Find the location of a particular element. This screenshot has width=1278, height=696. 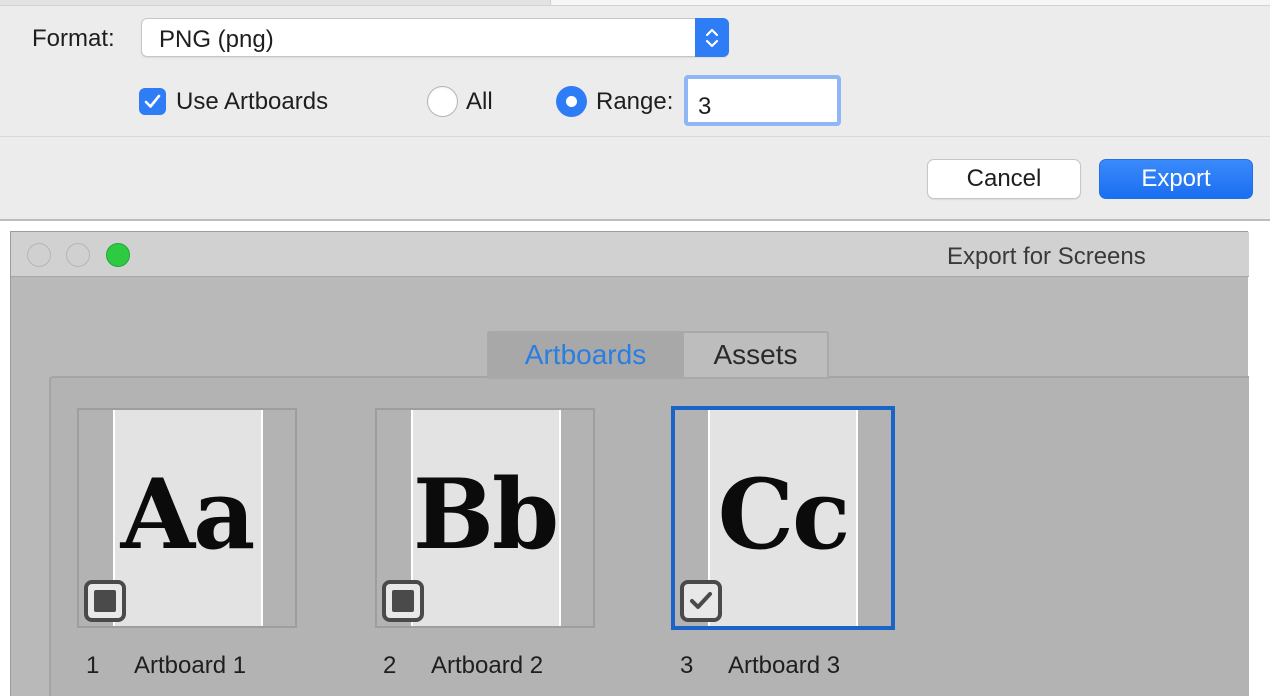

window-titlebar: Export for Screens is located at coordinates (630, 254).